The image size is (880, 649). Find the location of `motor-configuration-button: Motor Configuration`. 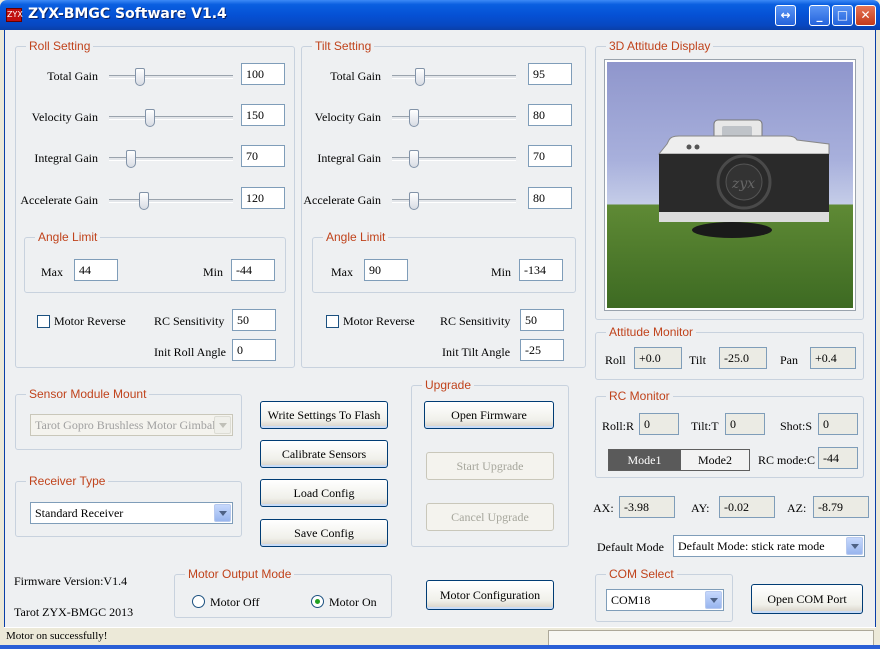

motor-configuration-button: Motor Configuration is located at coordinates (490, 595).